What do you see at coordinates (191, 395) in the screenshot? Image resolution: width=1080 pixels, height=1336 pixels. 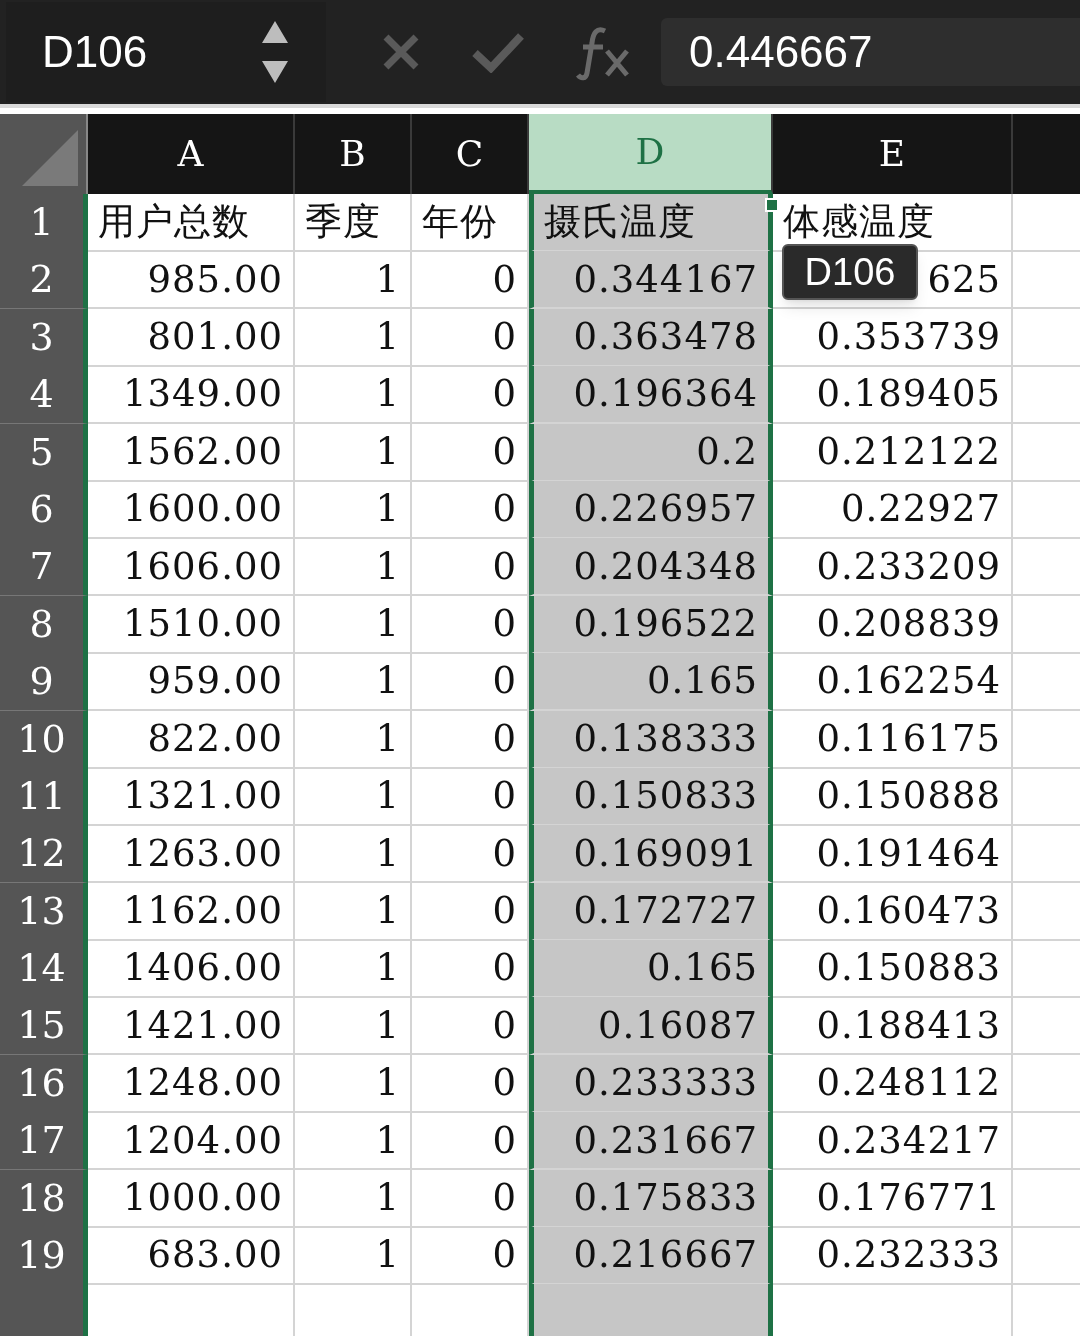 I see `table-cell: 1349.00` at bounding box center [191, 395].